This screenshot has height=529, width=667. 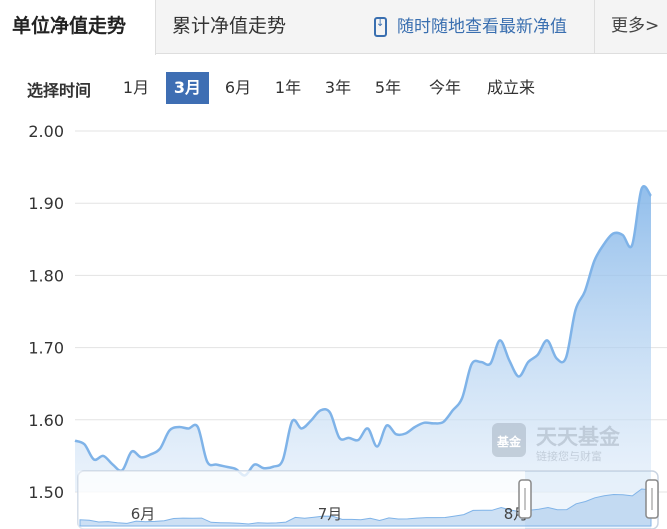 I want to click on range-option-ytd: 今年, so click(x=445, y=88).